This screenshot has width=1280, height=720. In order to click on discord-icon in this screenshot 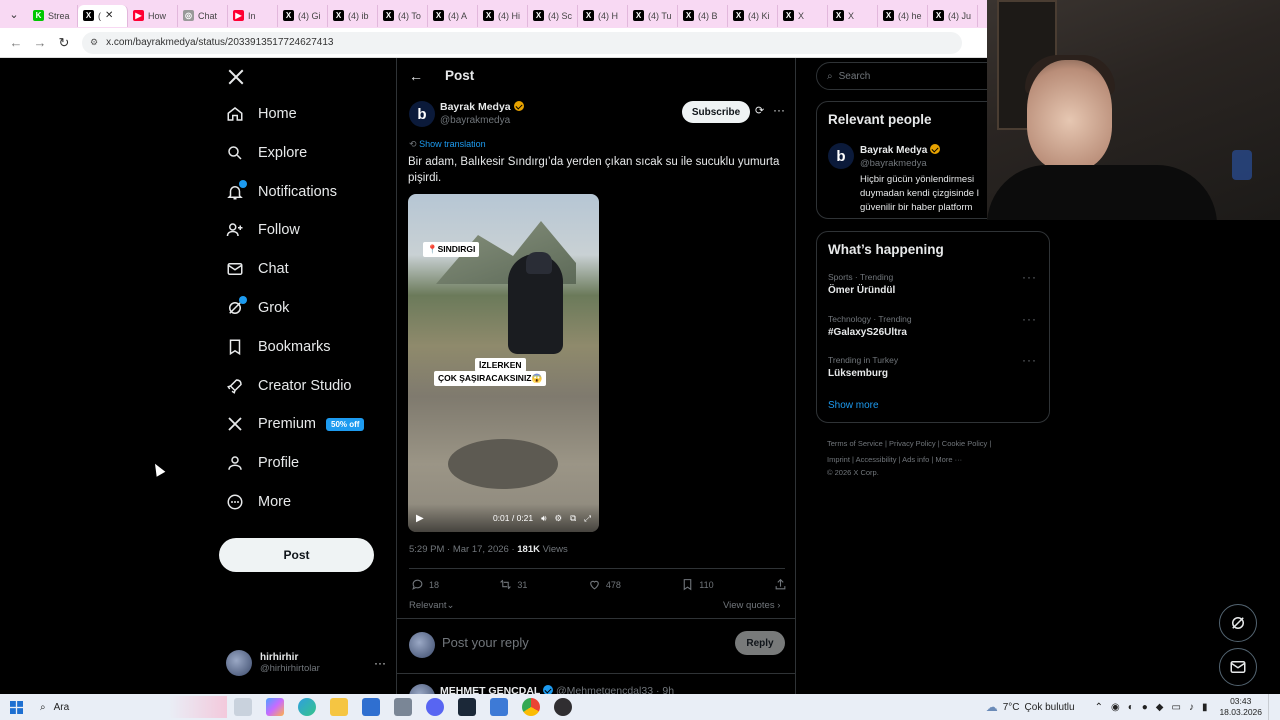, I will do `click(435, 707)`.